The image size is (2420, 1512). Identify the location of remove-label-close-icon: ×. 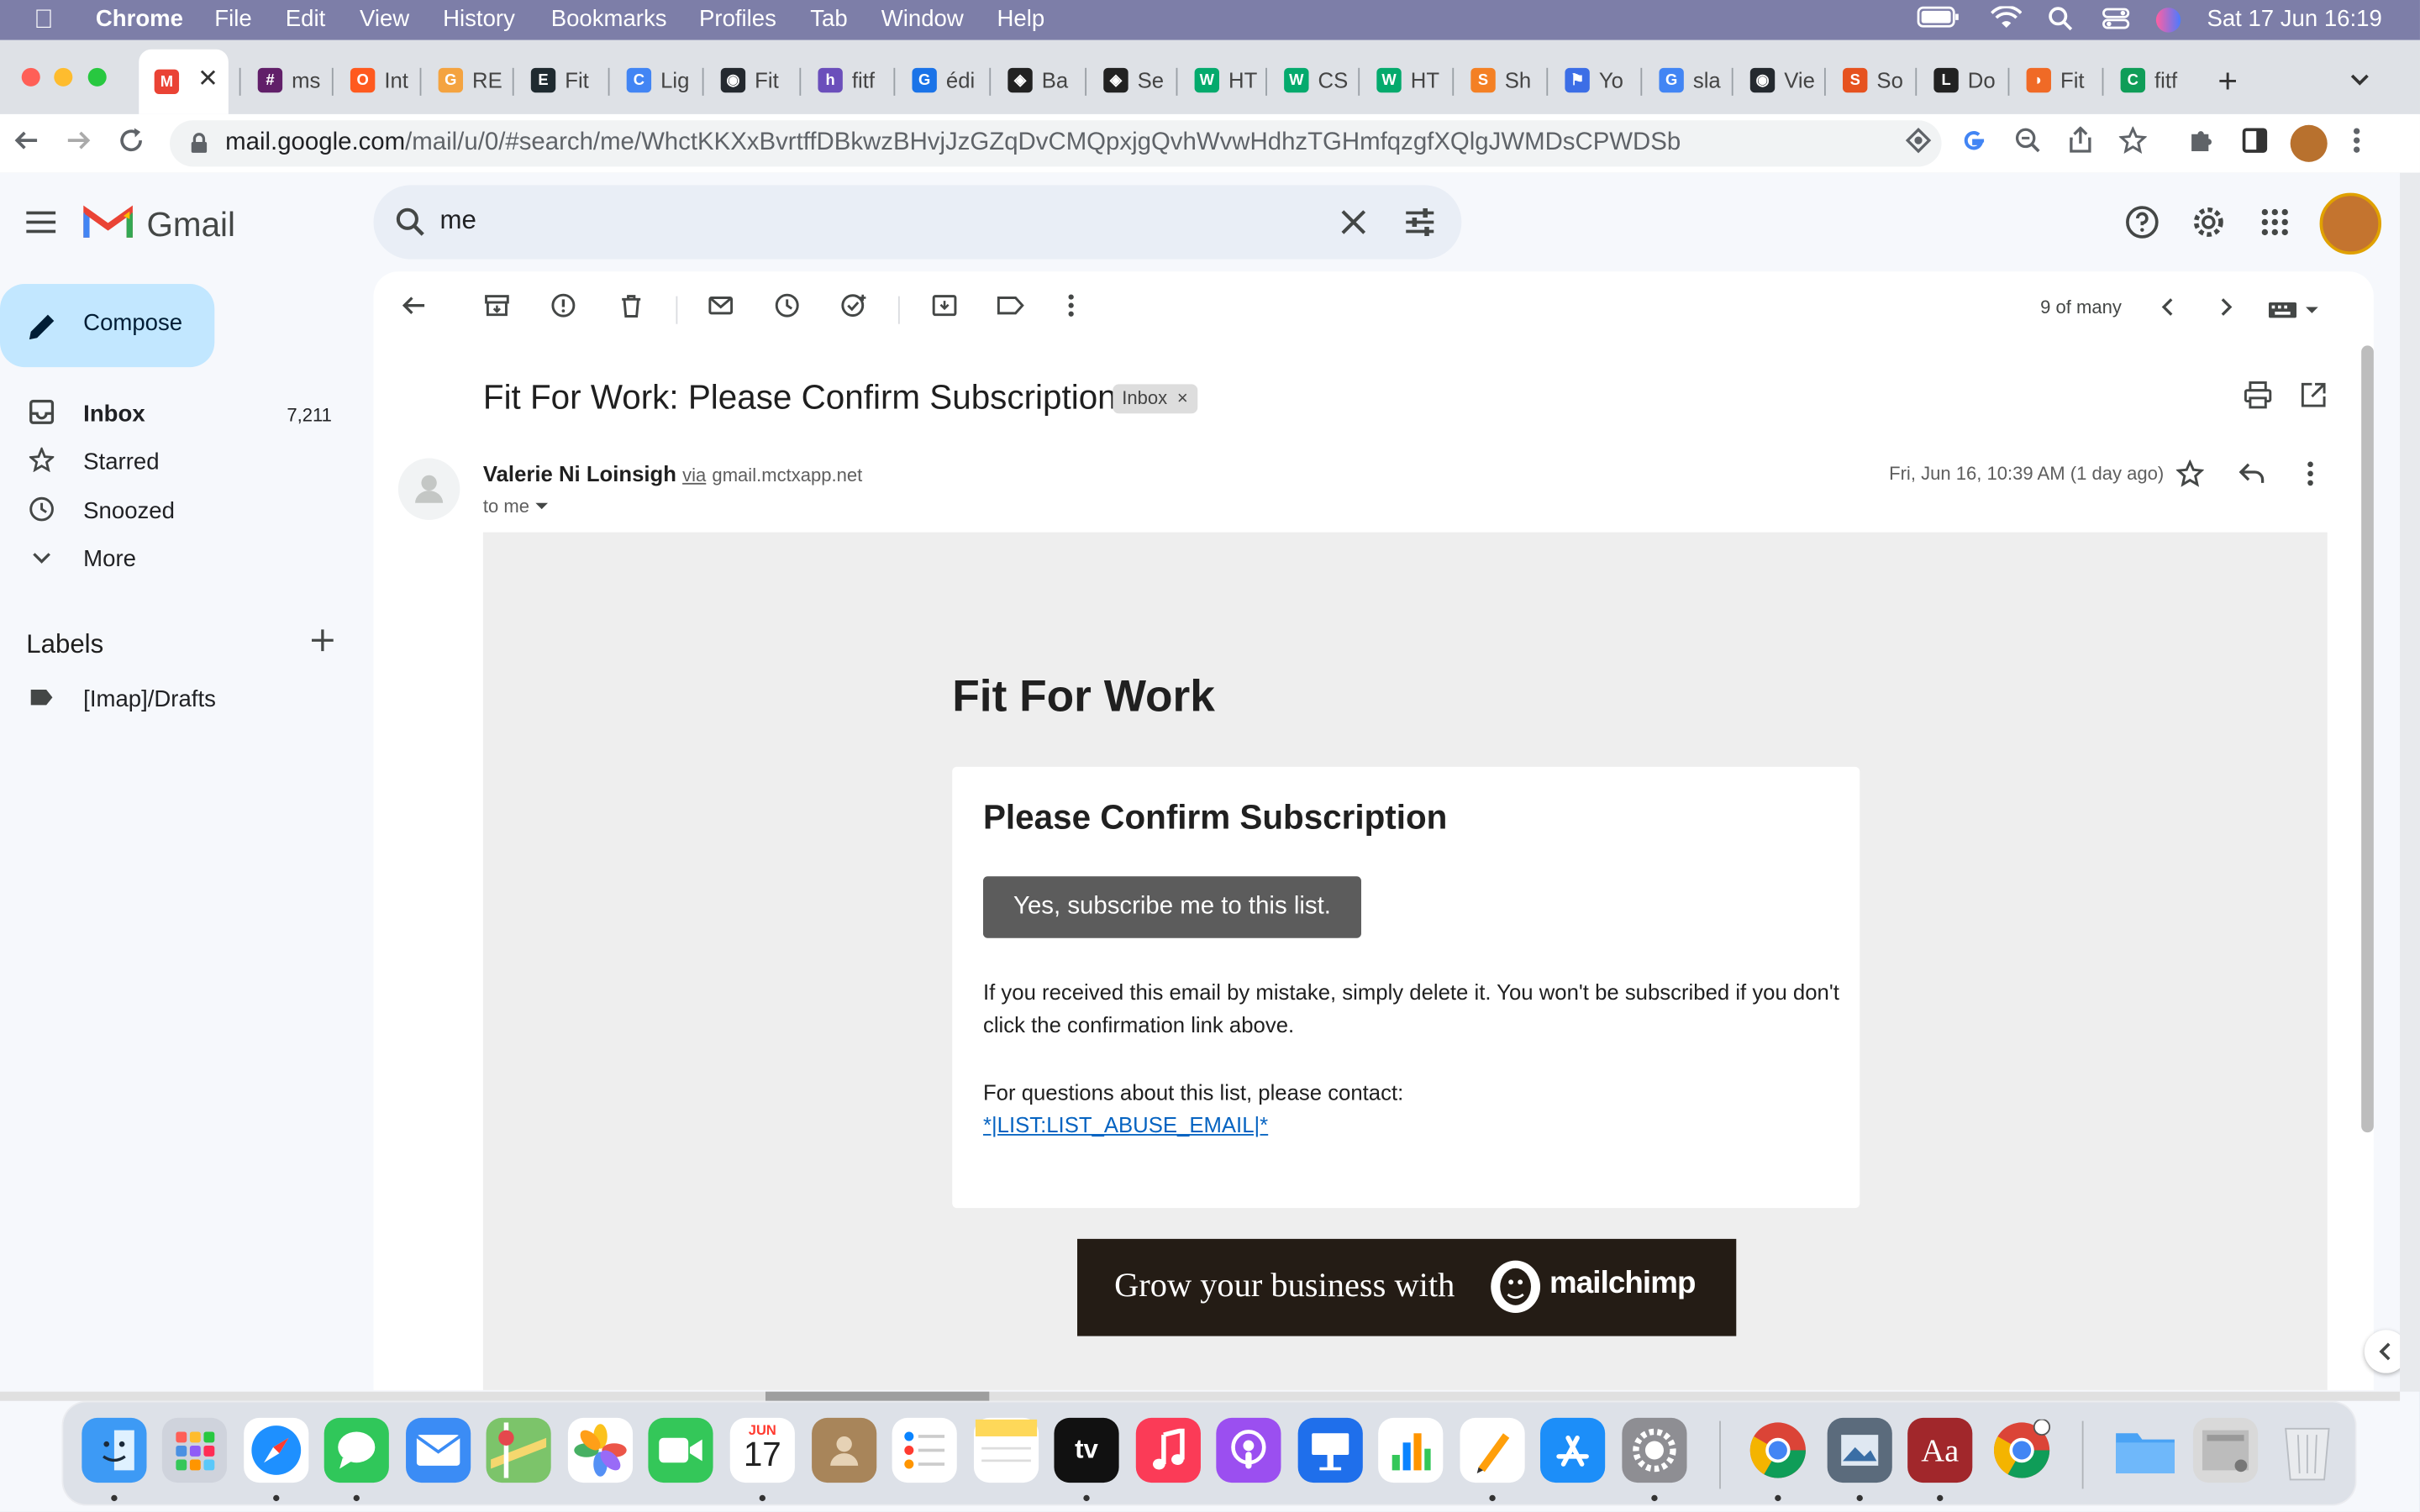
(1182, 398).